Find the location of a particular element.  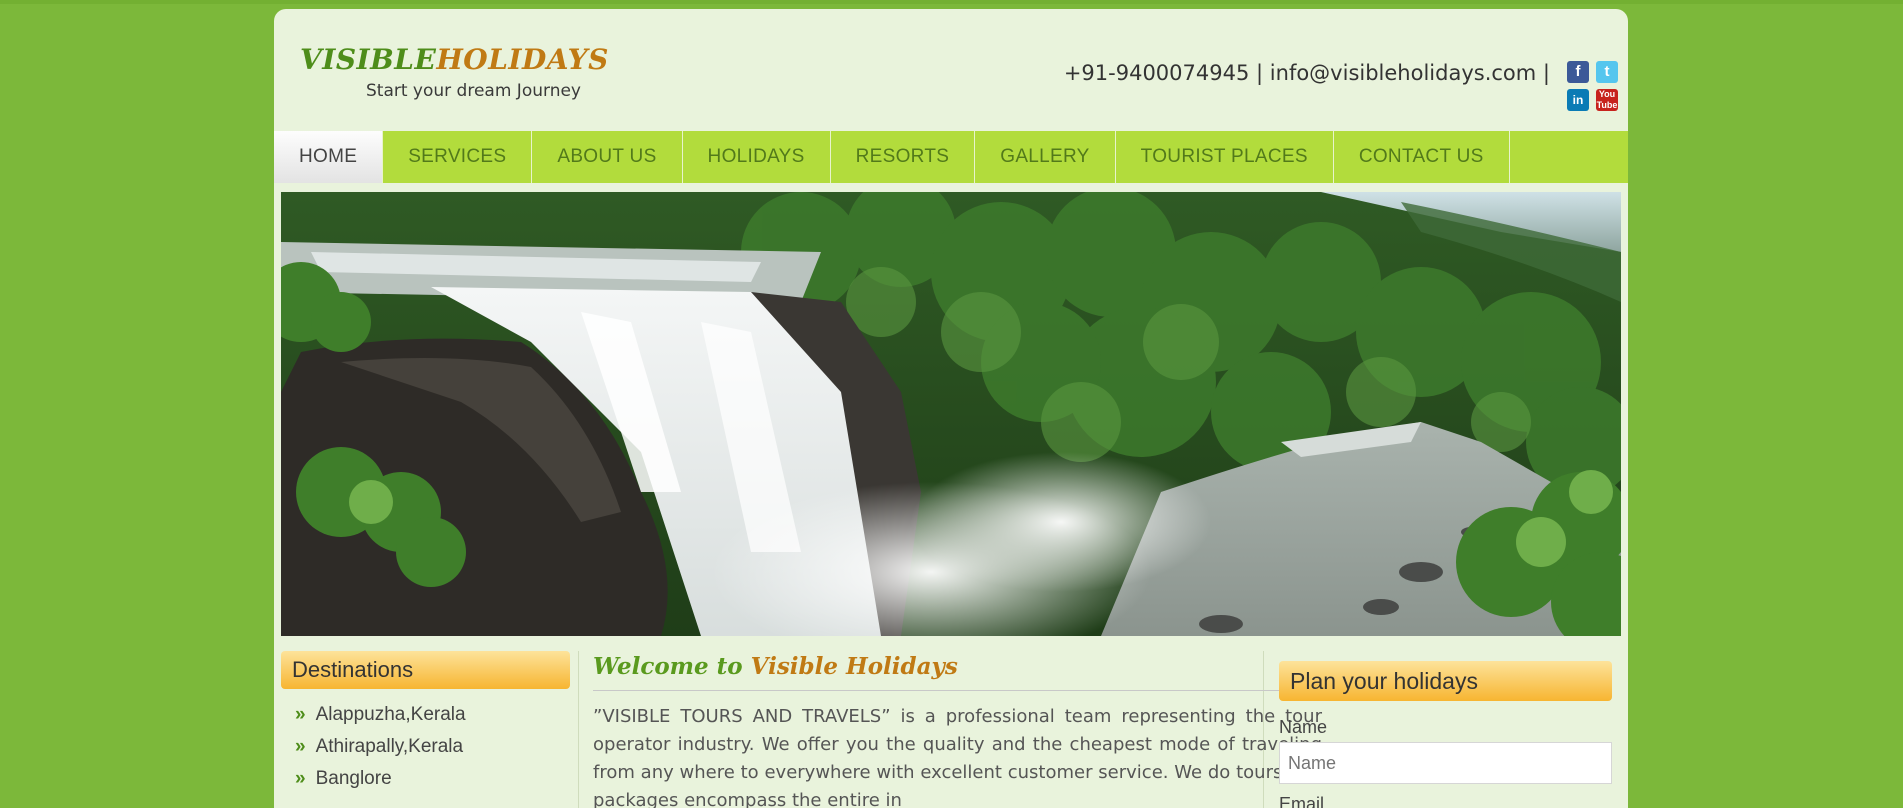

column-divider is located at coordinates (578, 729).